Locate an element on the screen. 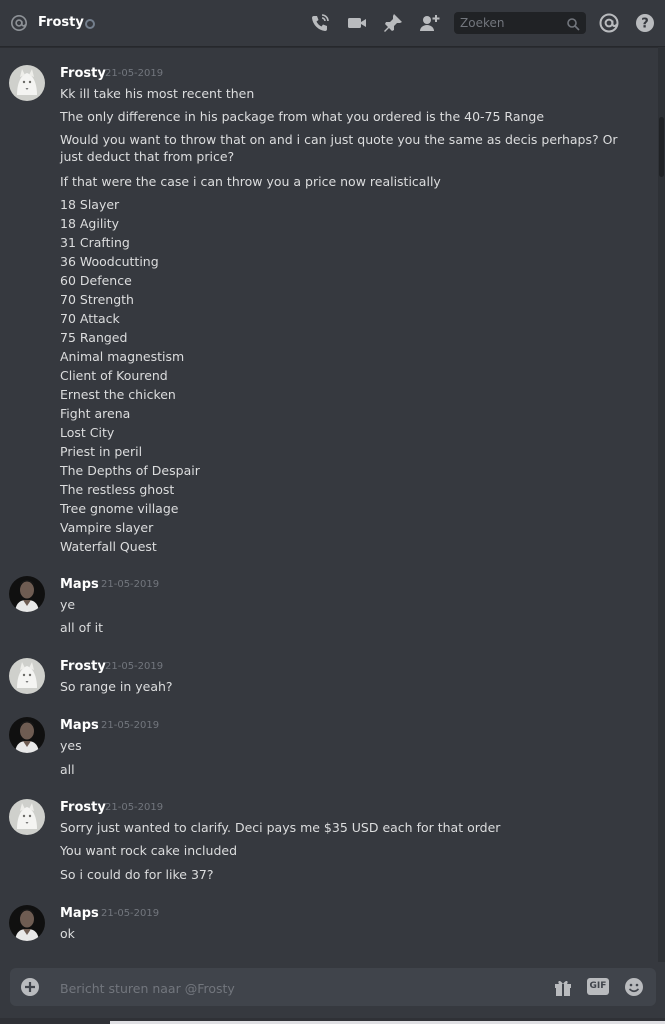 The width and height of the screenshot is (665, 1024). message-text: So i could do for like 37? is located at coordinates (137, 874).